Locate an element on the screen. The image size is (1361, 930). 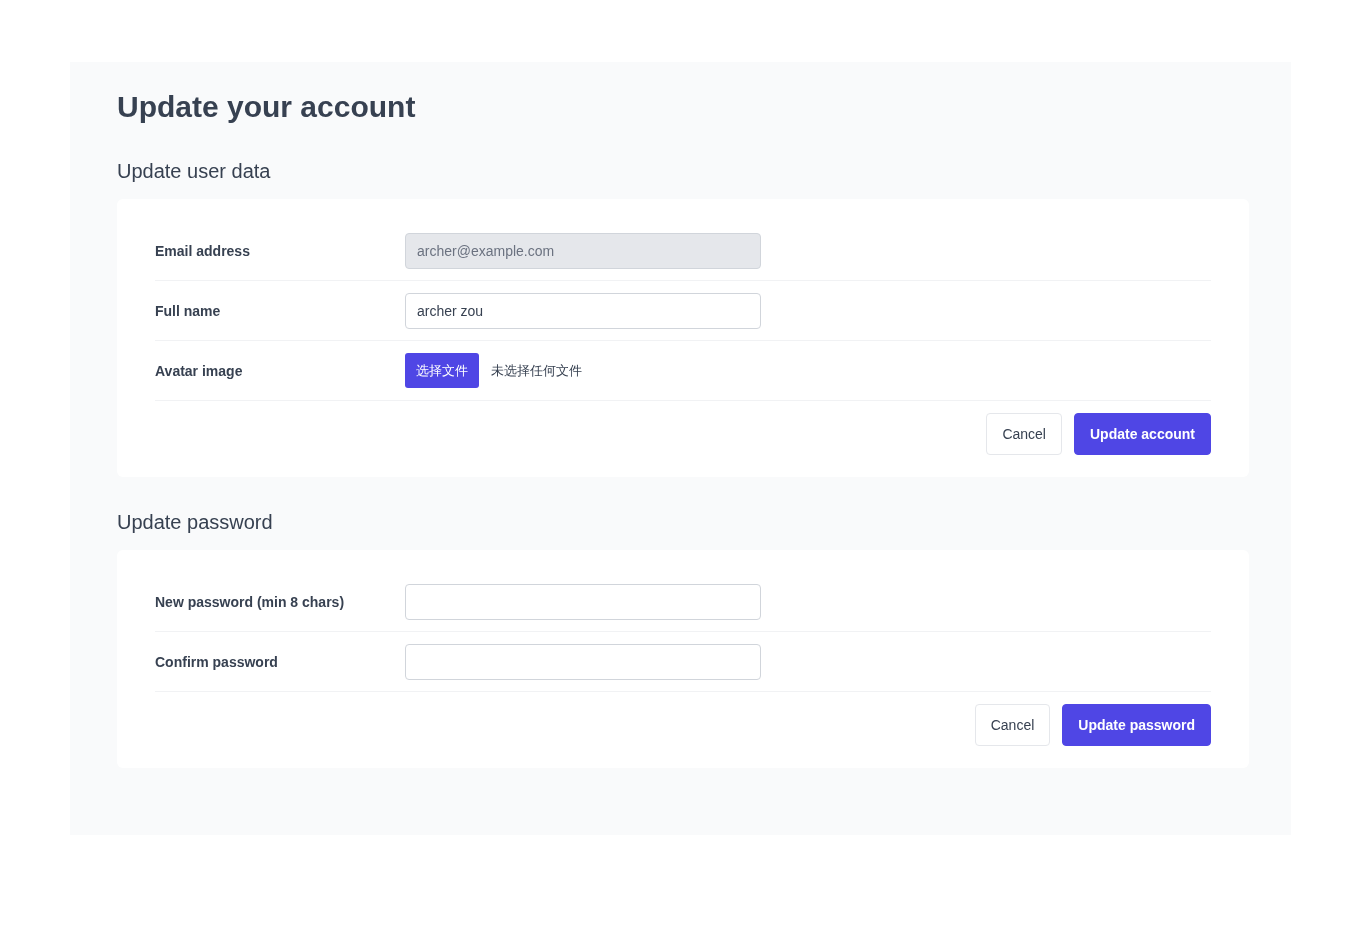
field-label: New password (min 8 chars) is located at coordinates (250, 601).